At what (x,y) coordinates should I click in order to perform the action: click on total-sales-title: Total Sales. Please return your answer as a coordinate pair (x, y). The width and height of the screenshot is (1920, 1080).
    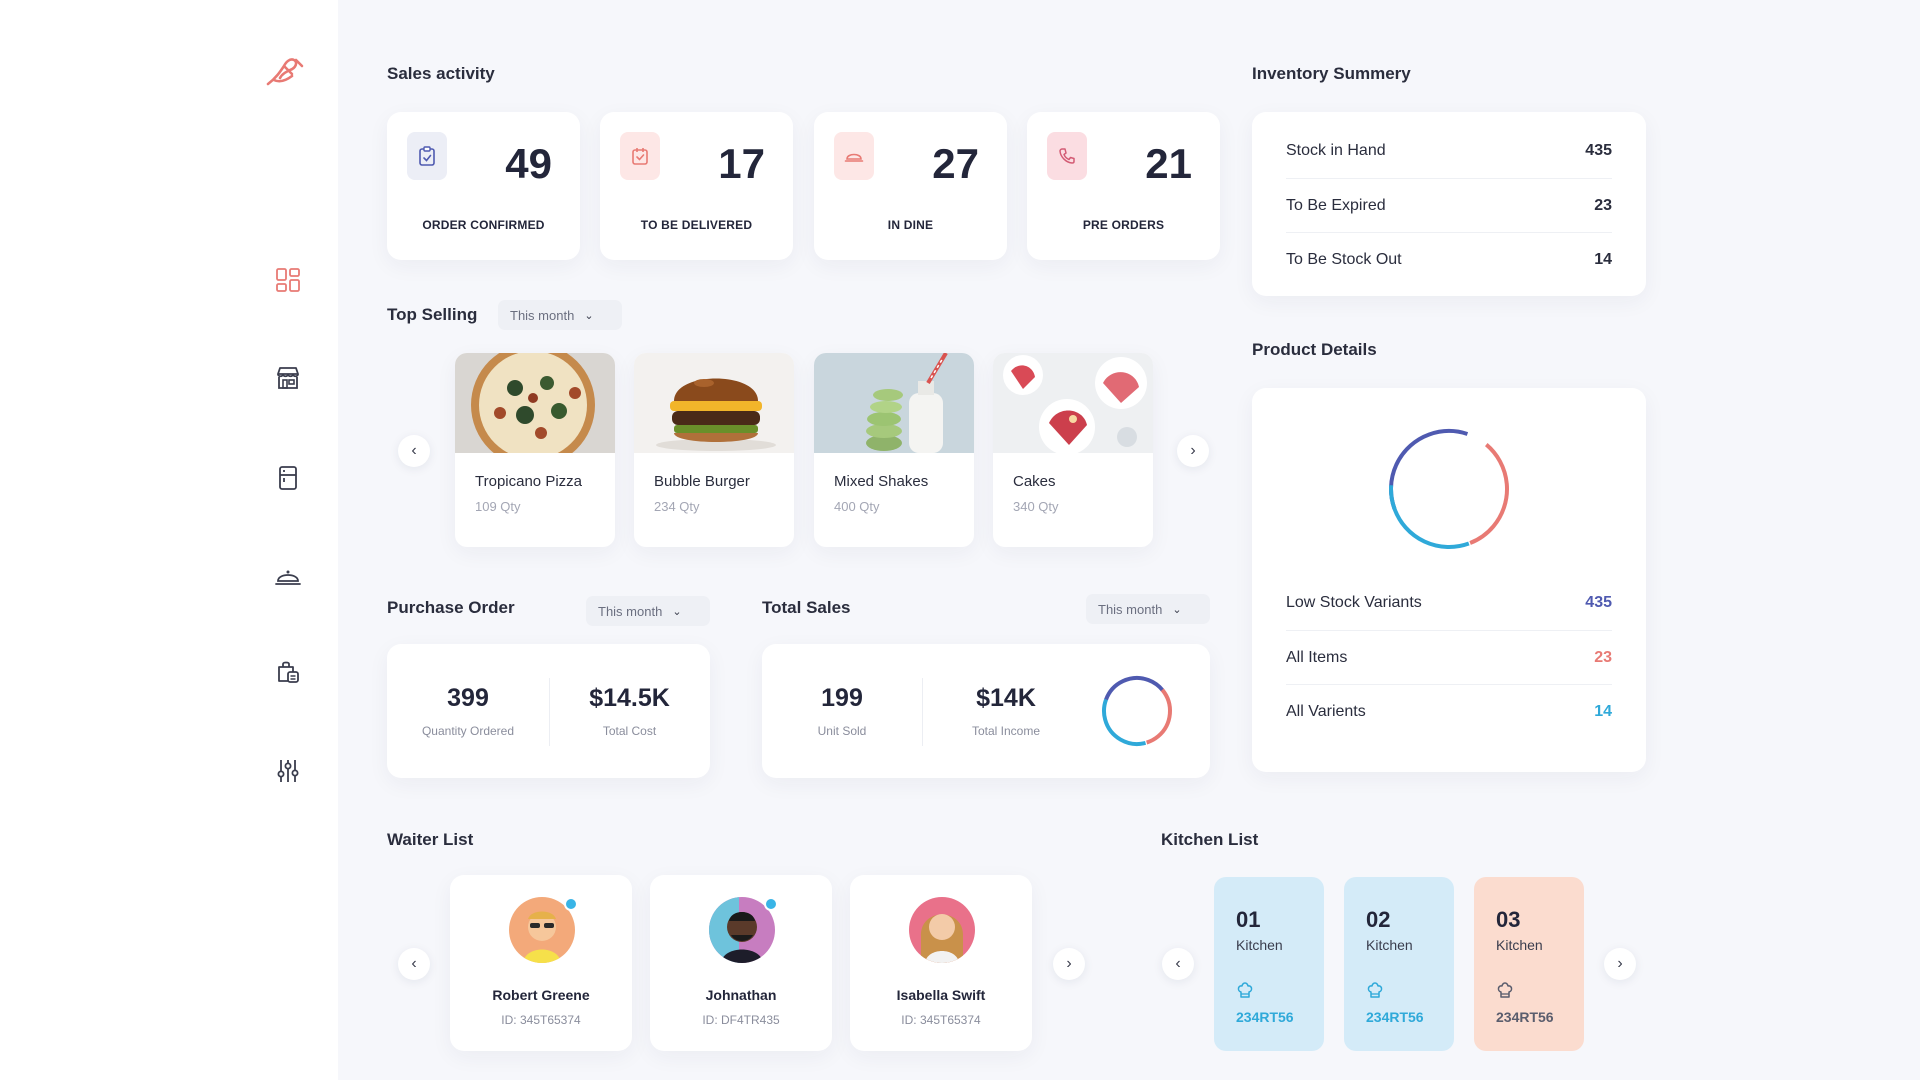
    Looking at the image, I should click on (806, 607).